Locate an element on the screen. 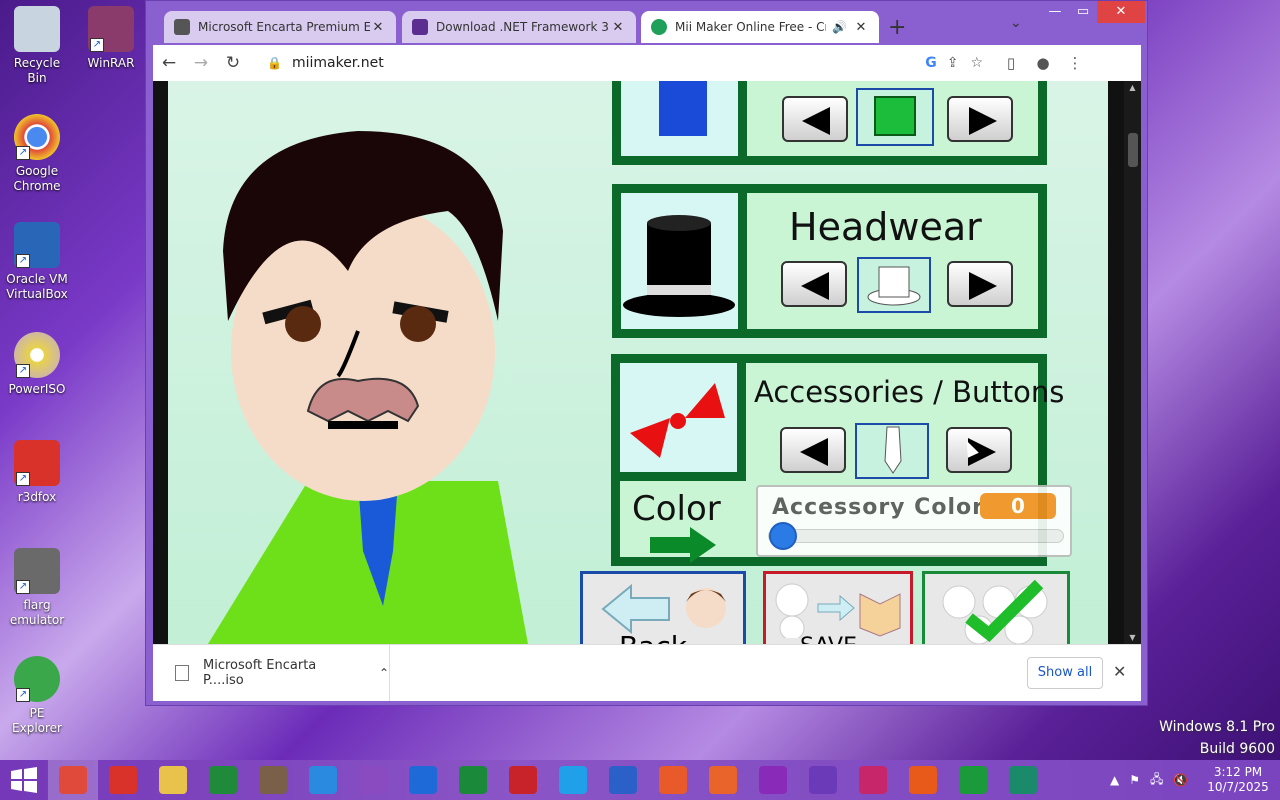  color-slider-knob is located at coordinates (783, 536).